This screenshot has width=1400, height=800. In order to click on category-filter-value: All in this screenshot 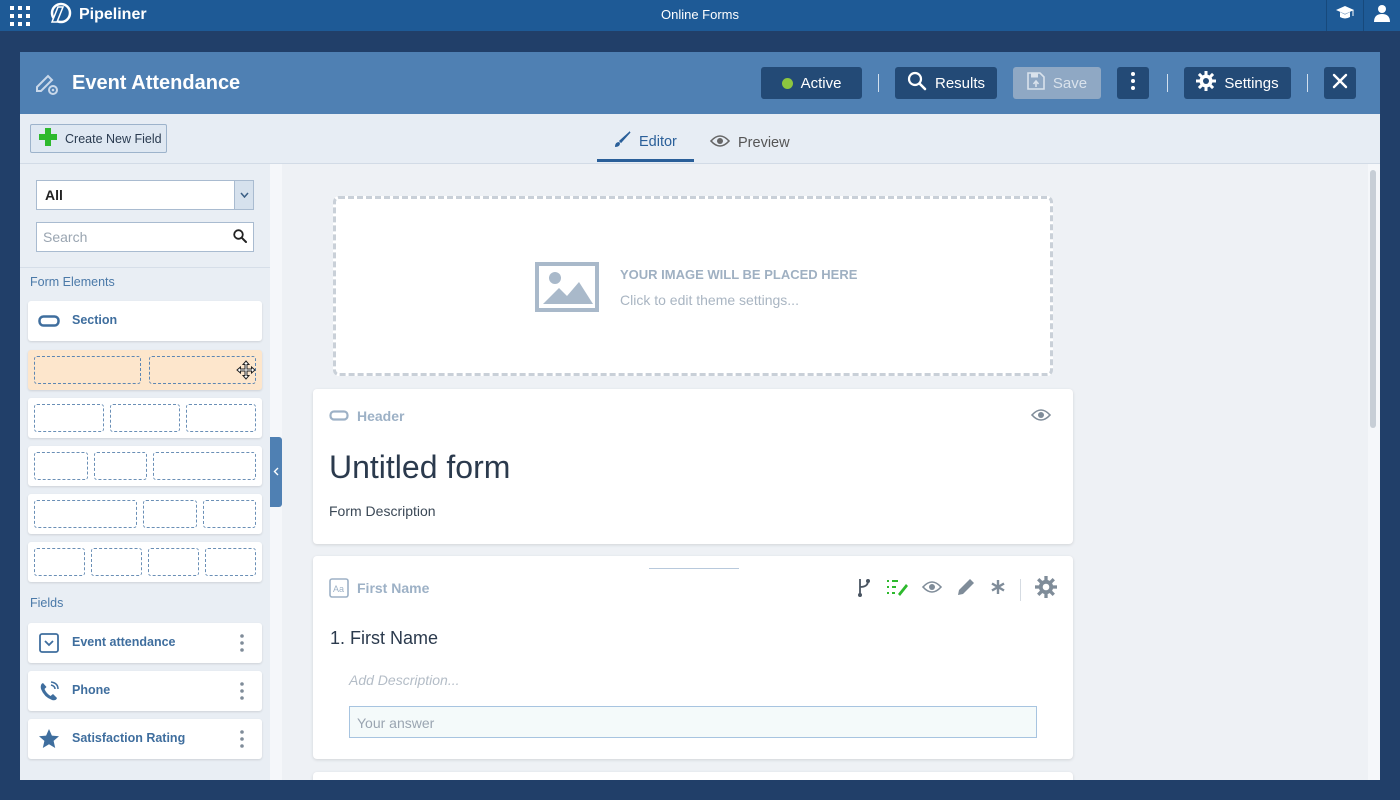, I will do `click(54, 195)`.